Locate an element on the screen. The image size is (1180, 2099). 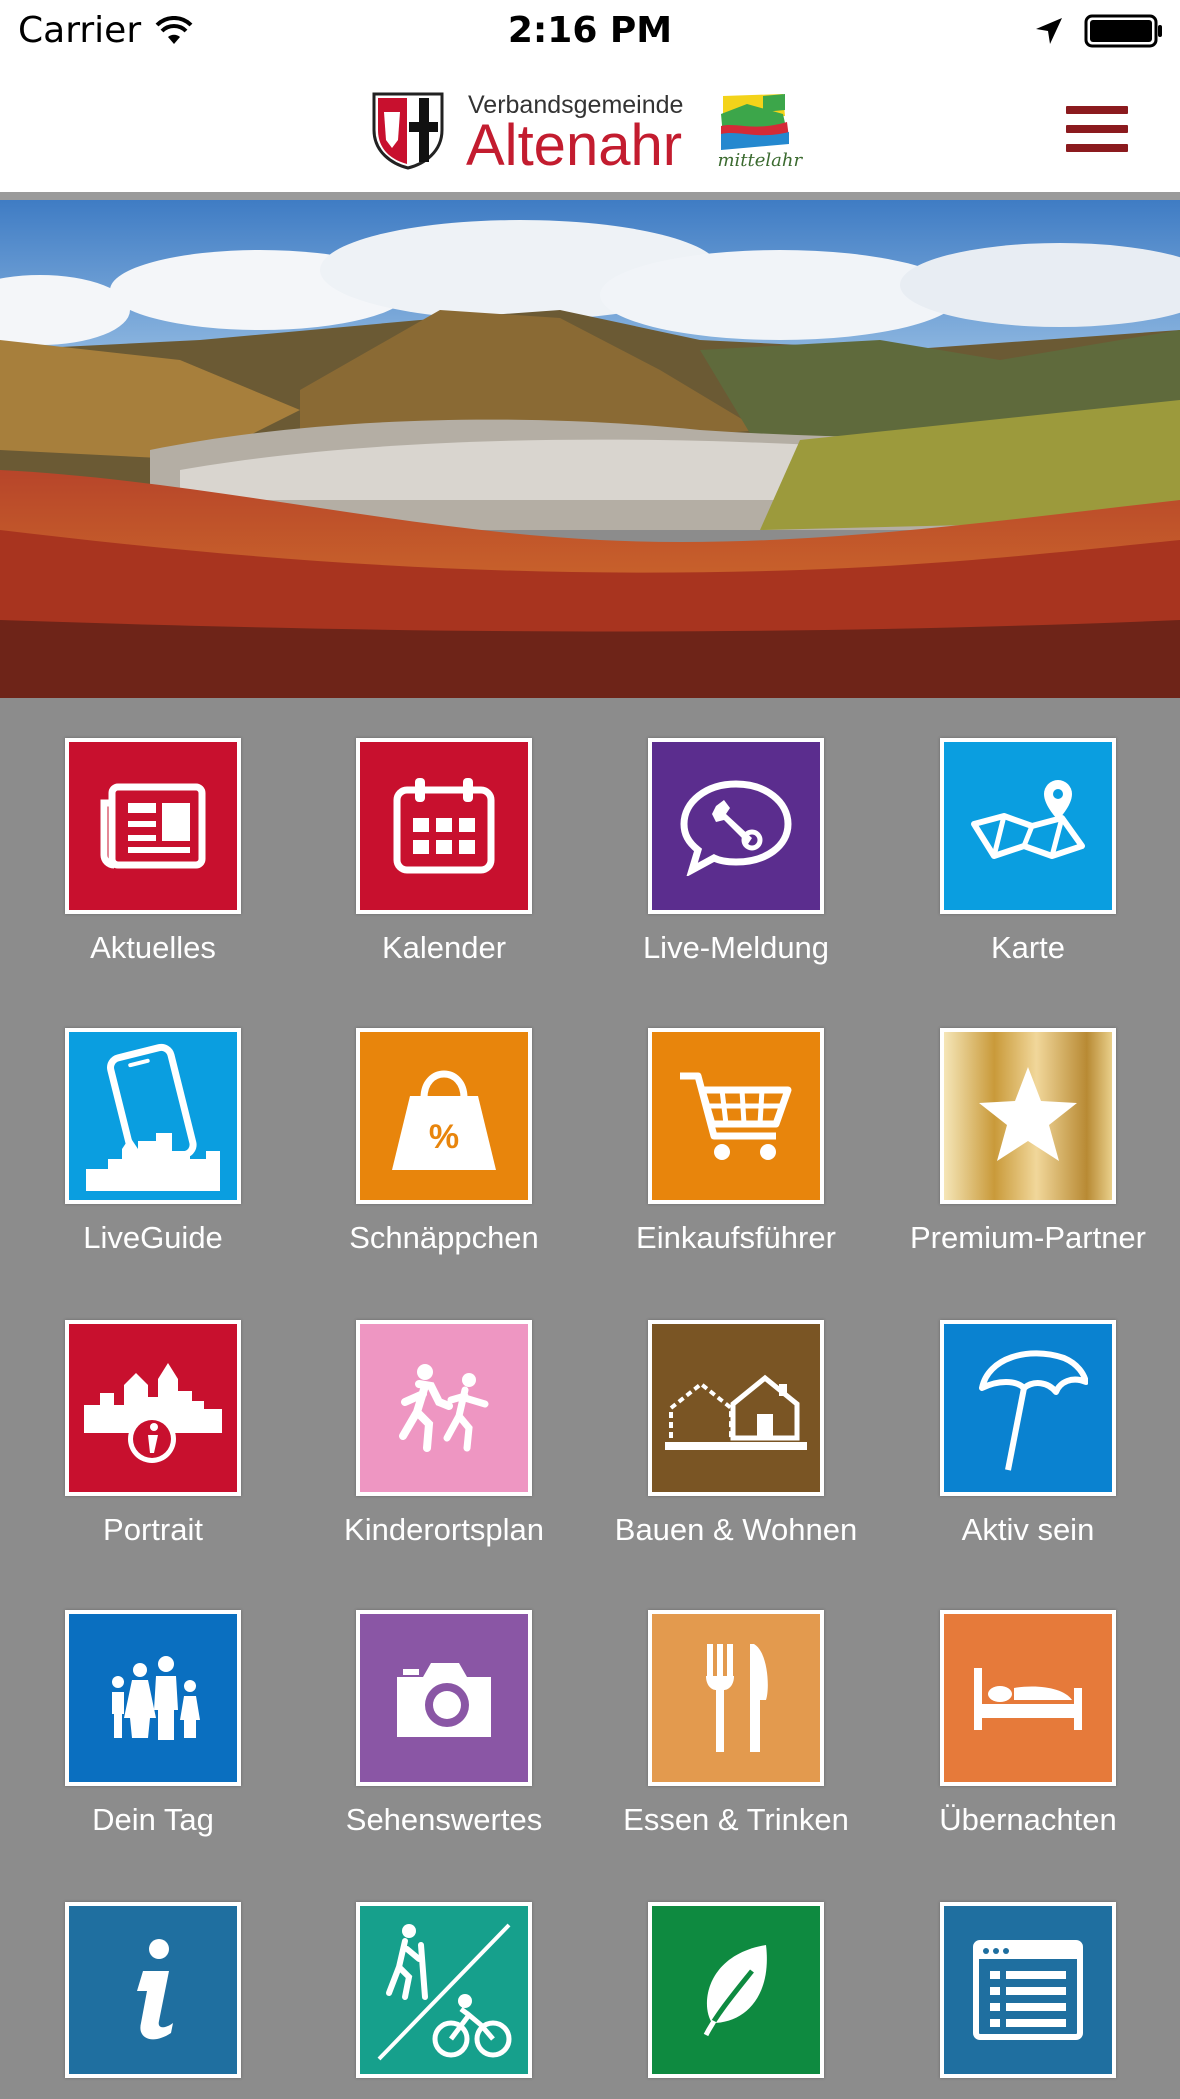
wrench-chat-icon is located at coordinates (736, 828).